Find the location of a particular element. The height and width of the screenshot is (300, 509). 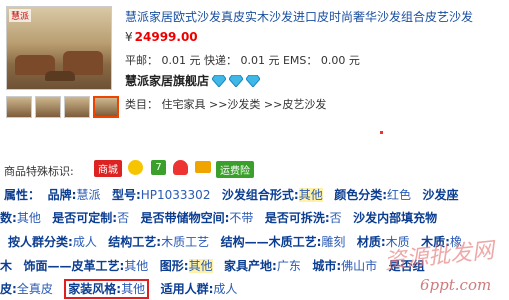

shipping-insurance-badge: 运费险 is located at coordinates (235, 169).